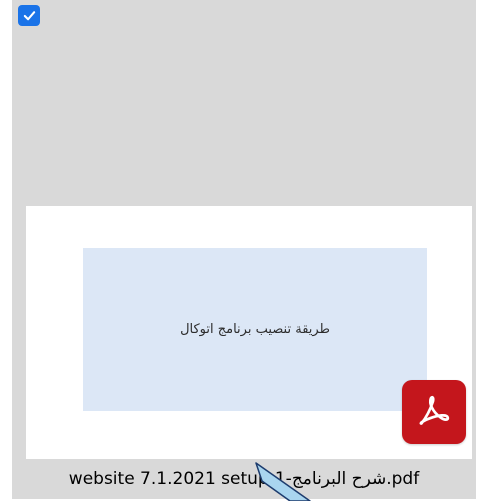  I want to click on adobe-acrobat-pdf-icon, so click(434, 412).